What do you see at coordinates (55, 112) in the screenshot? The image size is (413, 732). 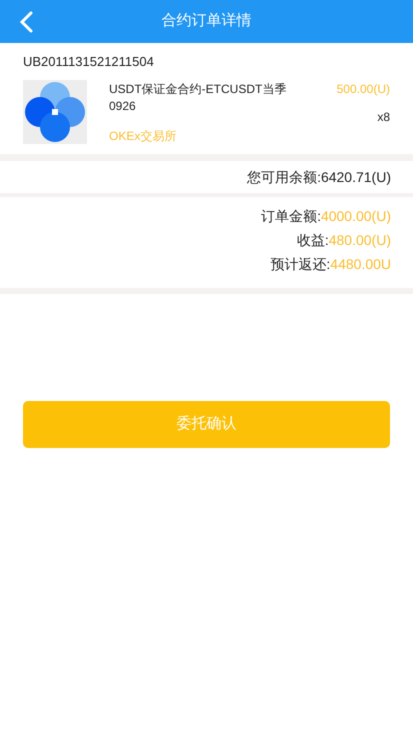 I see `exchange-logo` at bounding box center [55, 112].